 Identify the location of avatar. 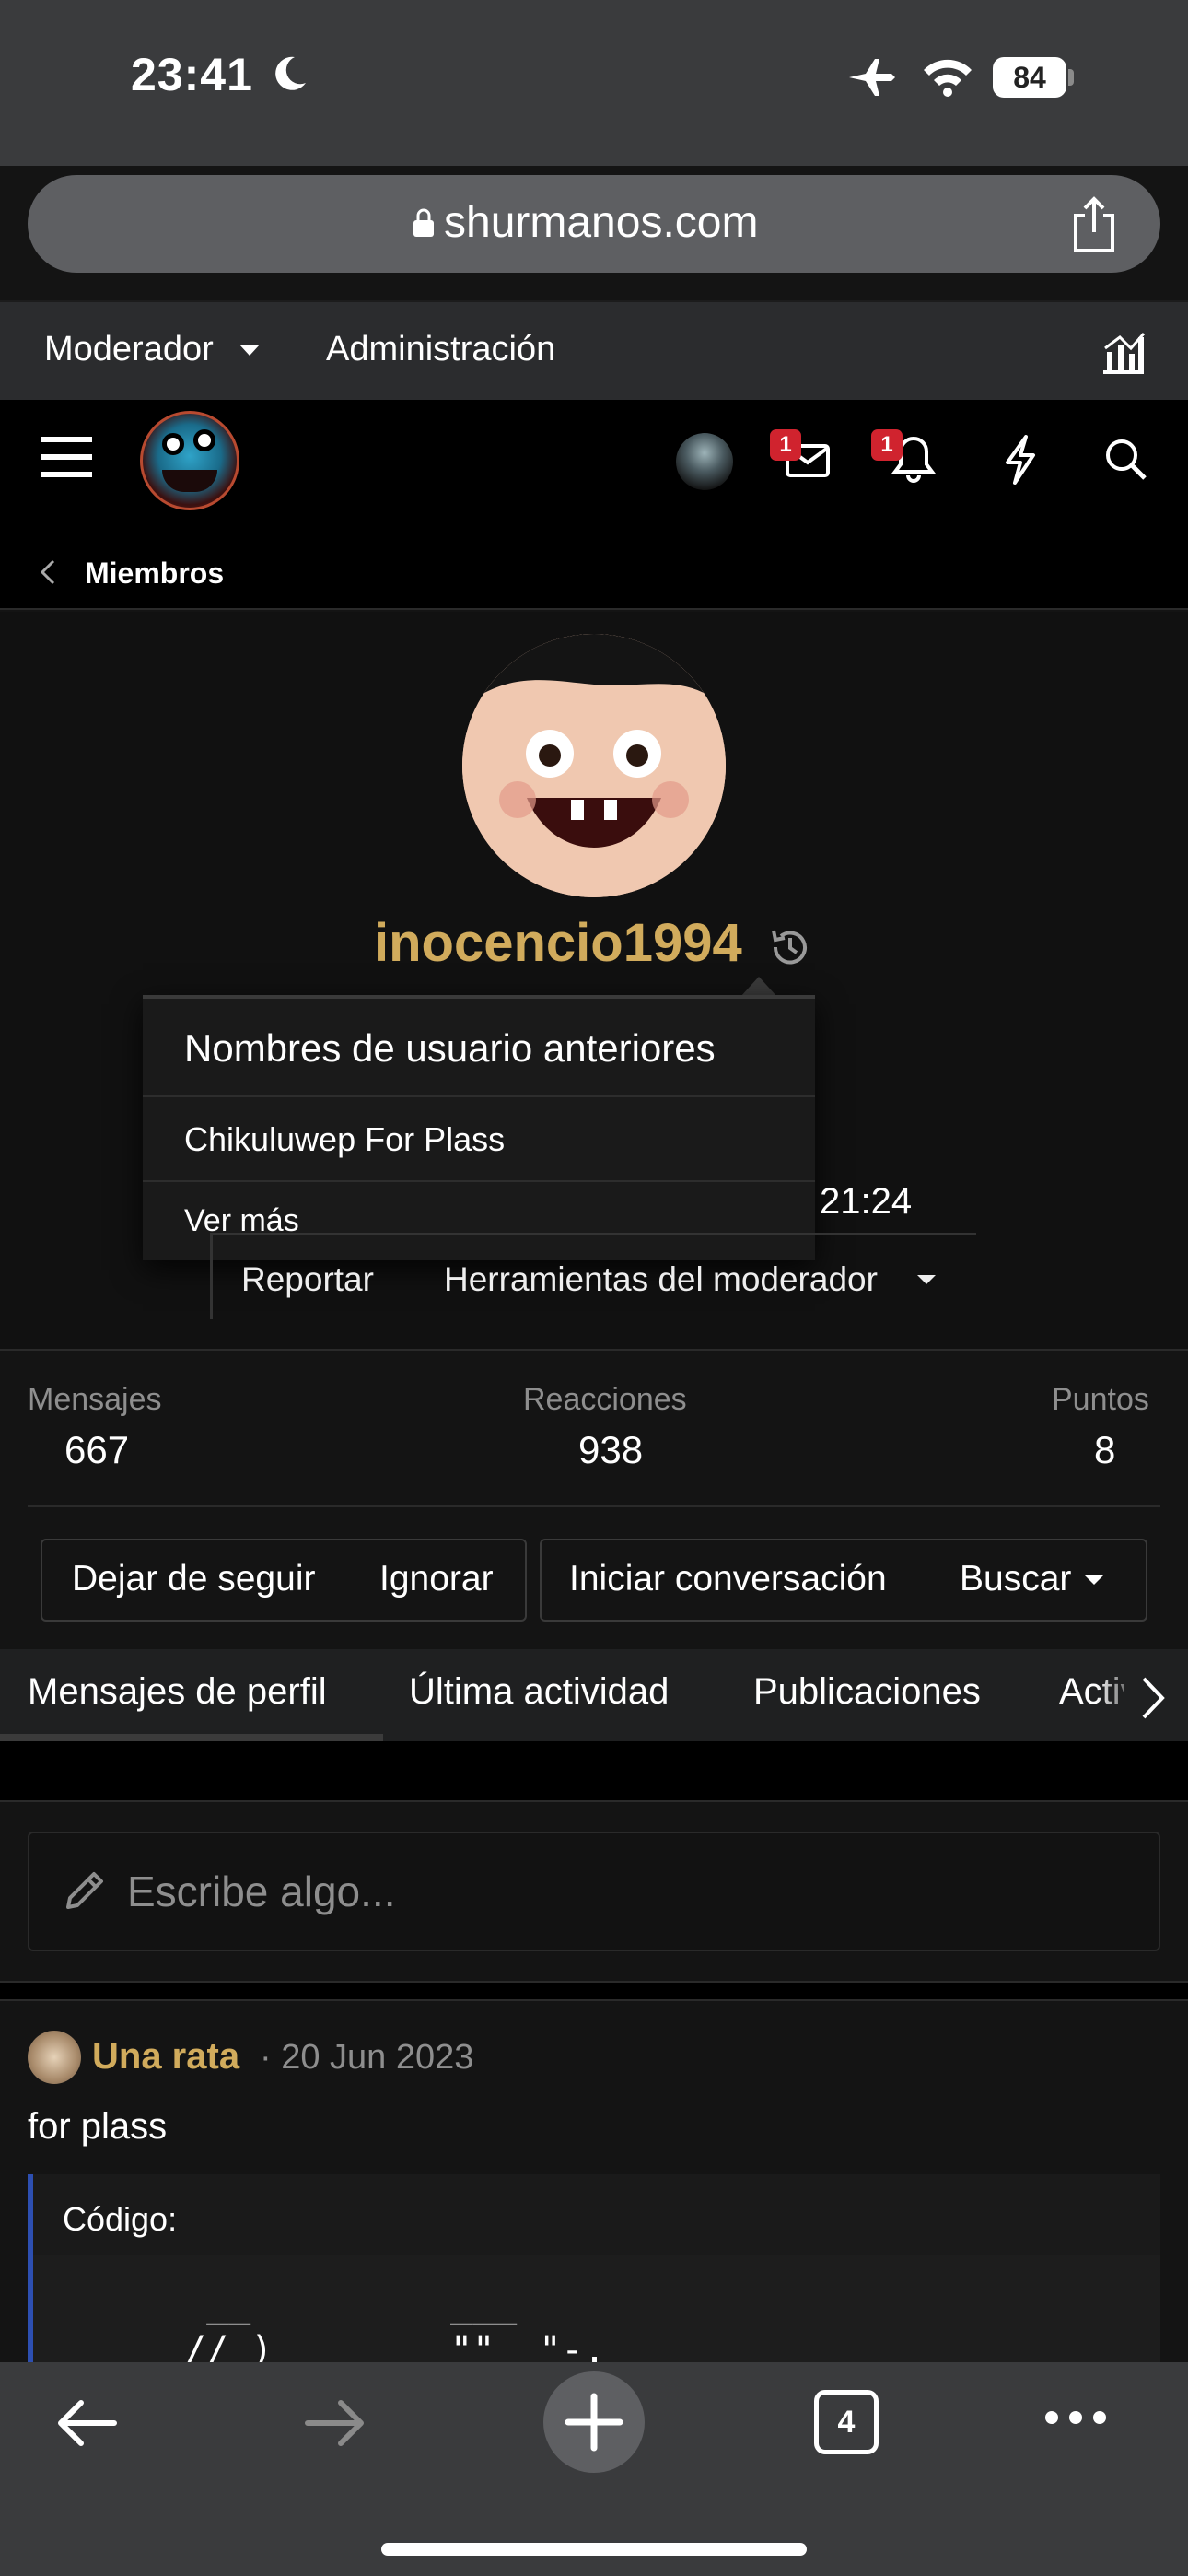
(54, 2057).